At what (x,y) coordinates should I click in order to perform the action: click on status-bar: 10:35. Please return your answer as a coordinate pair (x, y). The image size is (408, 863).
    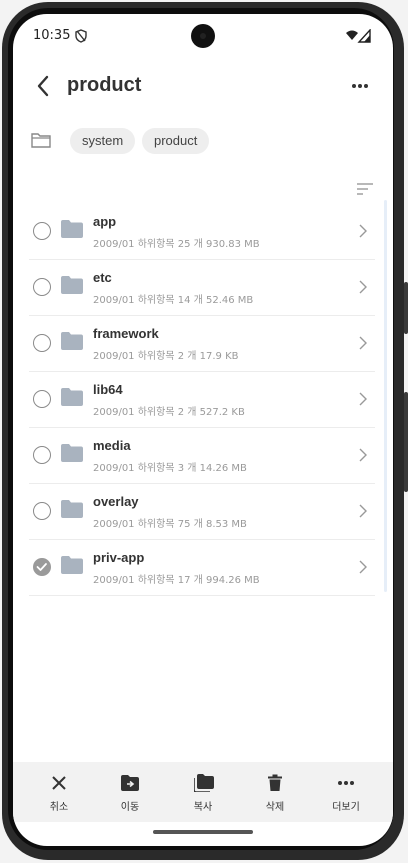
    Looking at the image, I should click on (203, 35).